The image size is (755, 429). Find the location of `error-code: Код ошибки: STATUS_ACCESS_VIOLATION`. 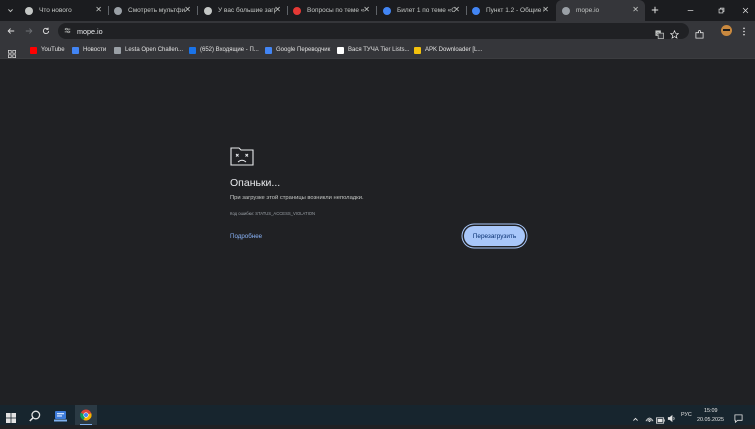

error-code: Код ошибки: STATUS_ACCESS_VIOLATION is located at coordinates (273, 213).